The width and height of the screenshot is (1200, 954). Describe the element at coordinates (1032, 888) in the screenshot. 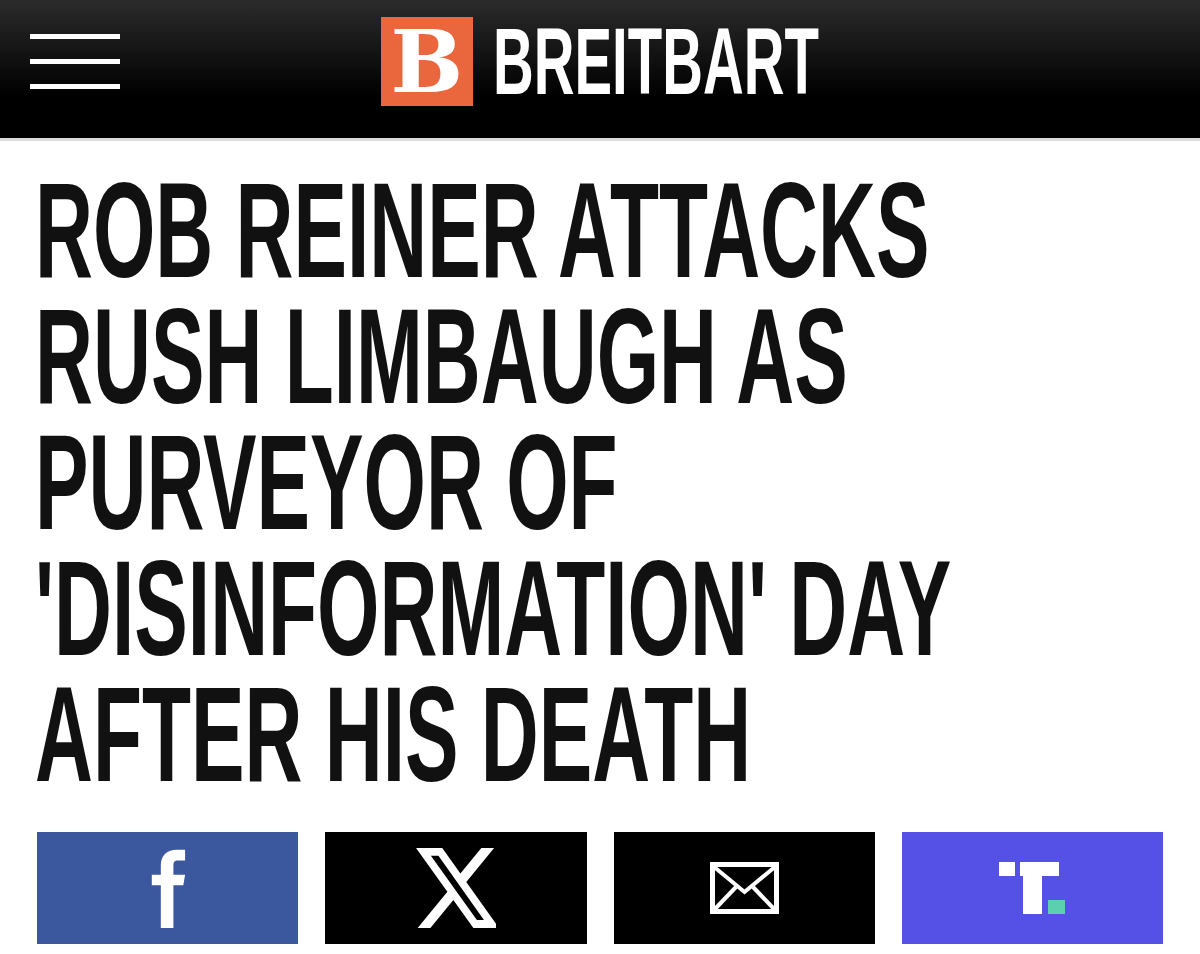

I see `t-logo-icon` at that location.